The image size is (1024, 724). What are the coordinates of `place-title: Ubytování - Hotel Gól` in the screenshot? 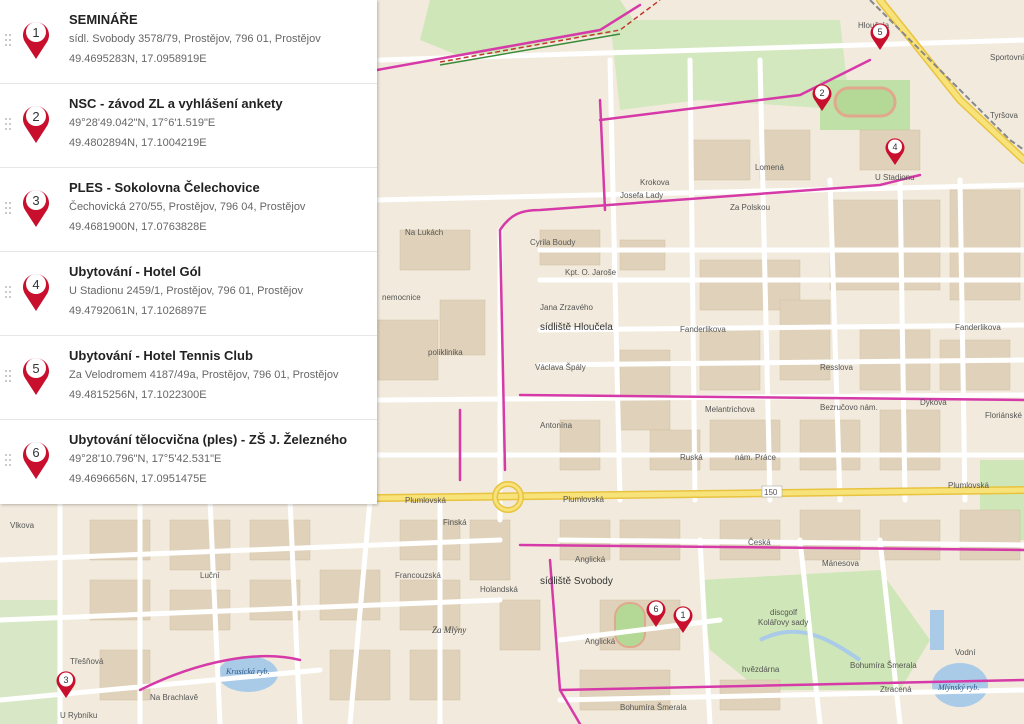 It's located at (135, 271).